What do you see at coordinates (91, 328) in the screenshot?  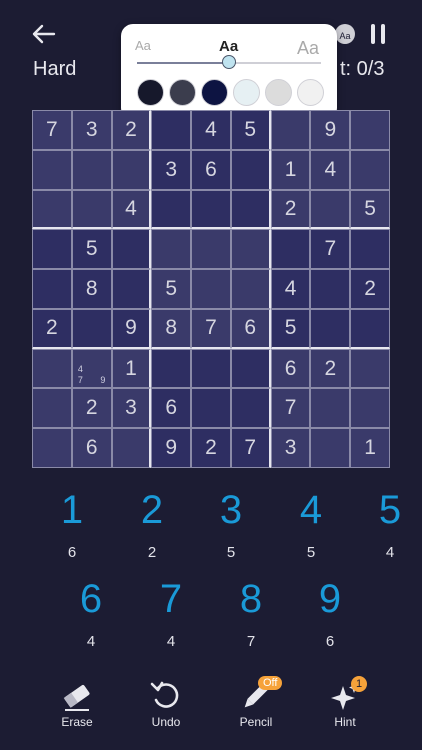 I see `grid-cell-r6c2` at bounding box center [91, 328].